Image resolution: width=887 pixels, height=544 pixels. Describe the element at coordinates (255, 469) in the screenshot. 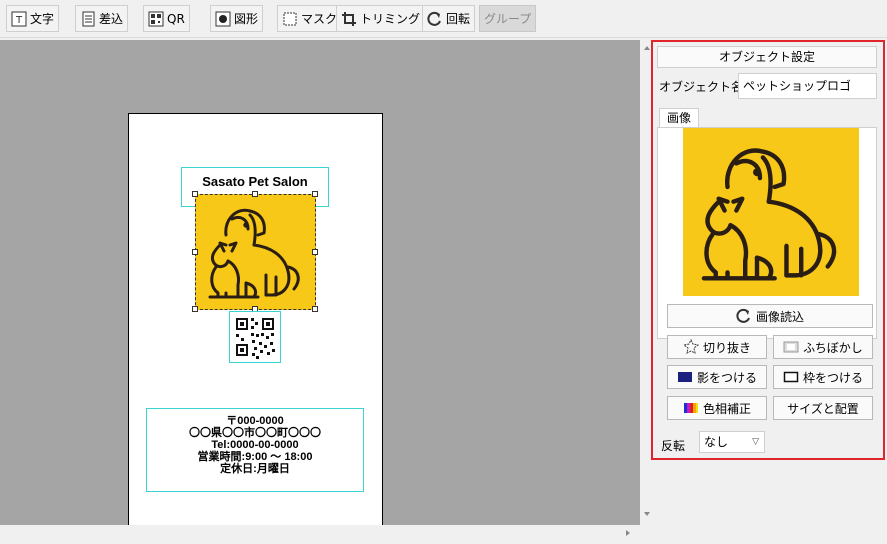

I see `address-line: 定休日:月曜日` at that location.